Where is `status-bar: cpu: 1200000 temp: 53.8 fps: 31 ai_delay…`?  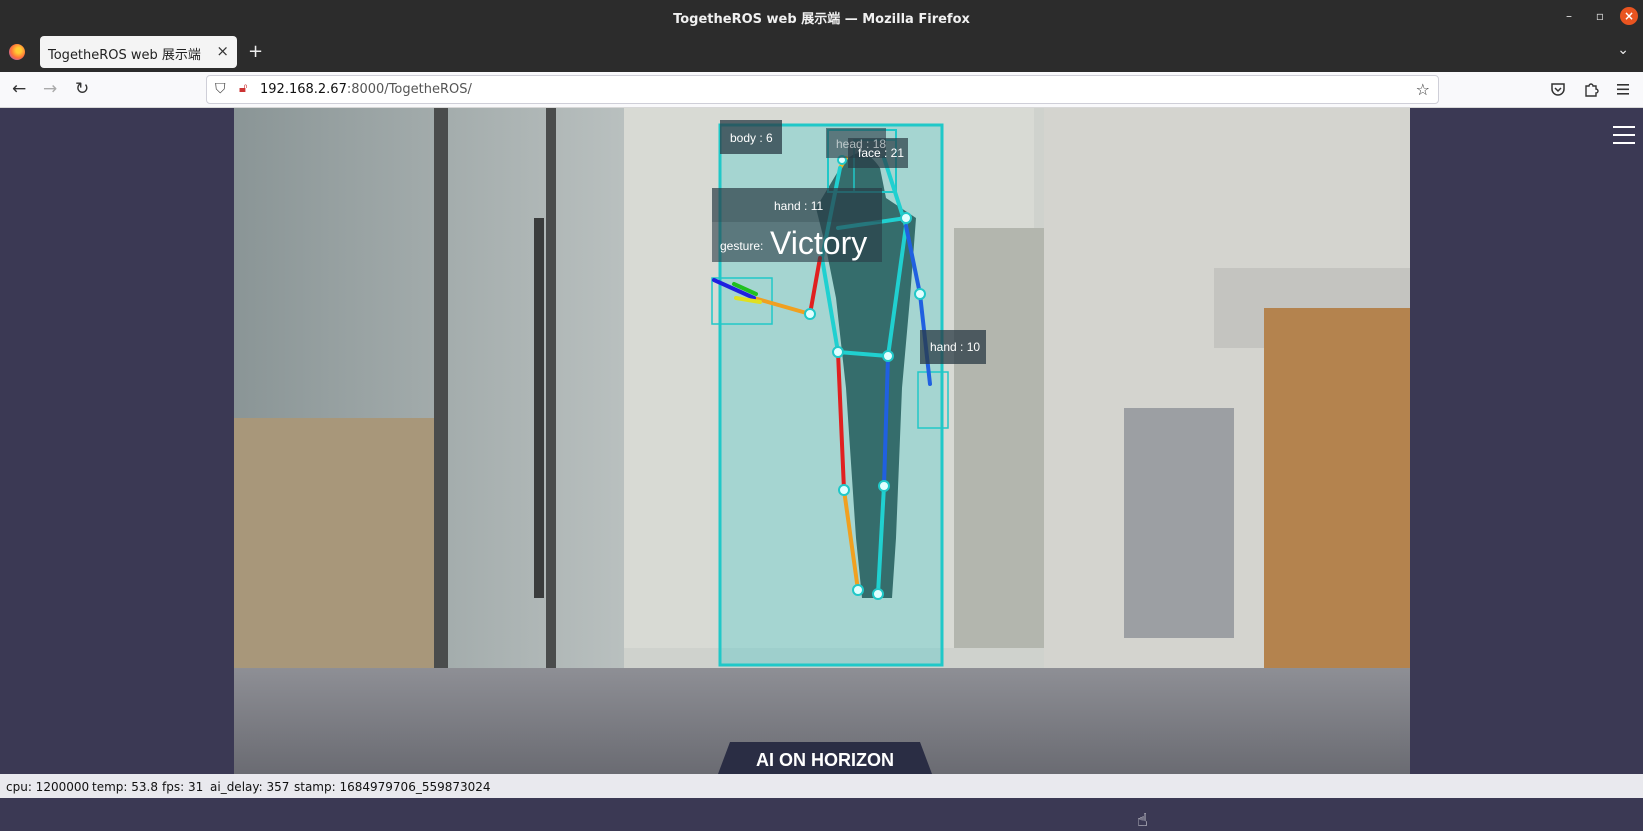
status-bar: cpu: 1200000 temp: 53.8 fps: 31 ai_delay… is located at coordinates (821, 786).